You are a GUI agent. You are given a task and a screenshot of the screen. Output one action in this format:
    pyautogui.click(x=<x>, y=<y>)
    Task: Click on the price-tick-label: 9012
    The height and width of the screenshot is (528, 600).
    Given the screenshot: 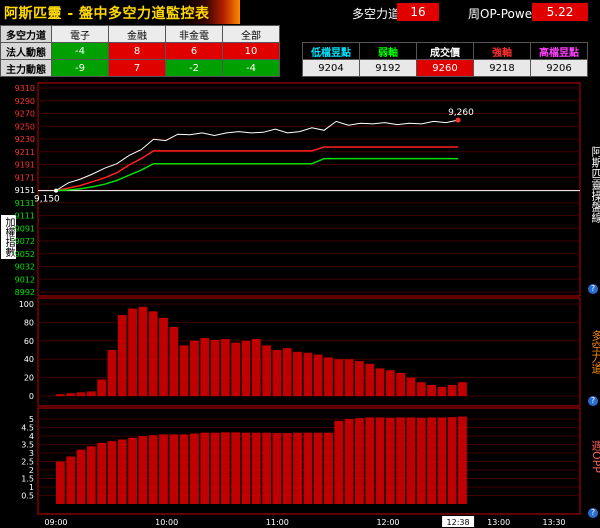 What is the action you would take?
    pyautogui.click(x=25, y=279)
    